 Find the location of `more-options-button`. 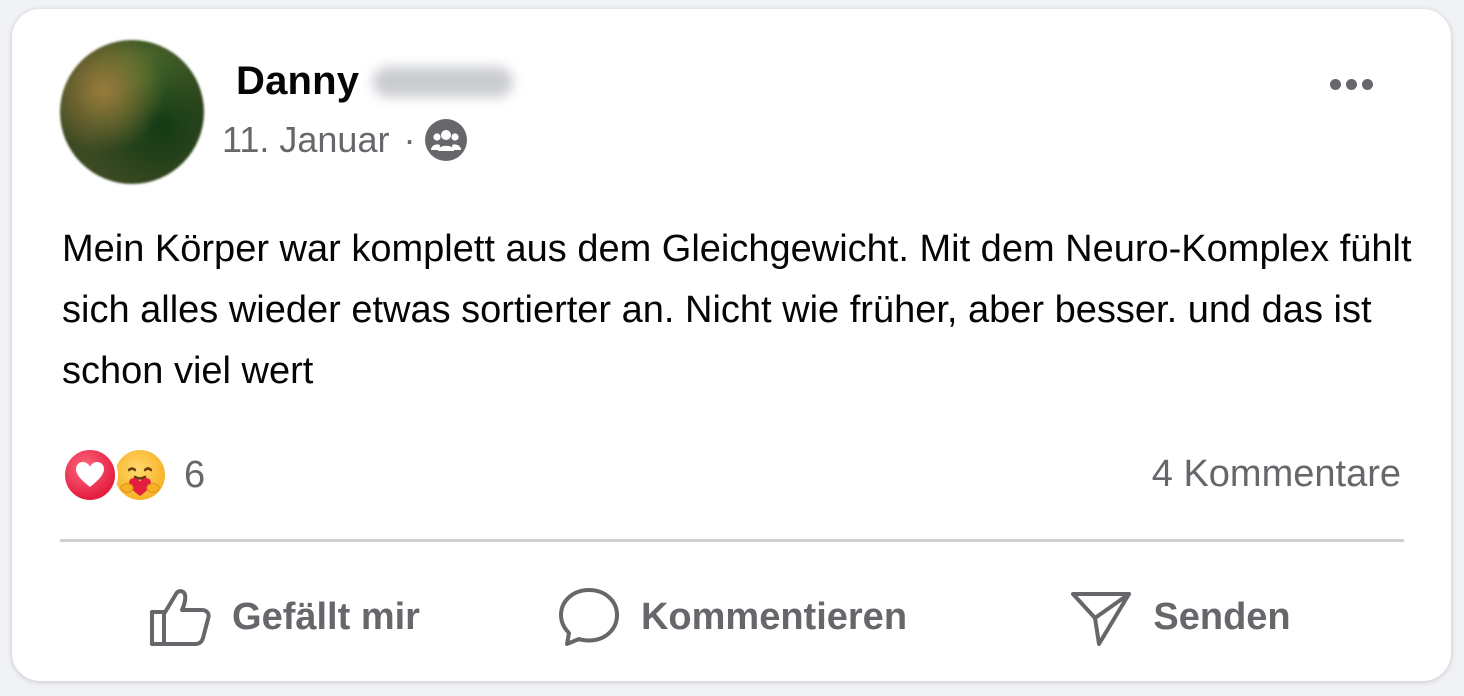

more-options-button is located at coordinates (1351, 84).